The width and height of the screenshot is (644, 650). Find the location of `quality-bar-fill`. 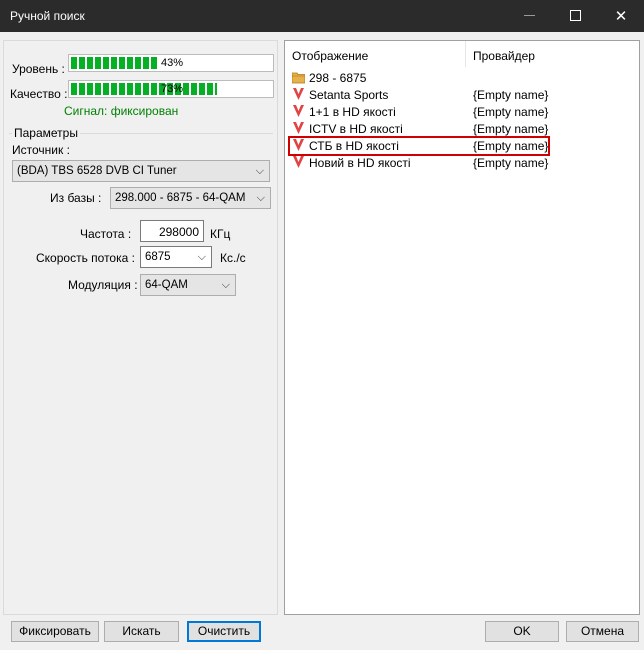

quality-bar-fill is located at coordinates (144, 89).